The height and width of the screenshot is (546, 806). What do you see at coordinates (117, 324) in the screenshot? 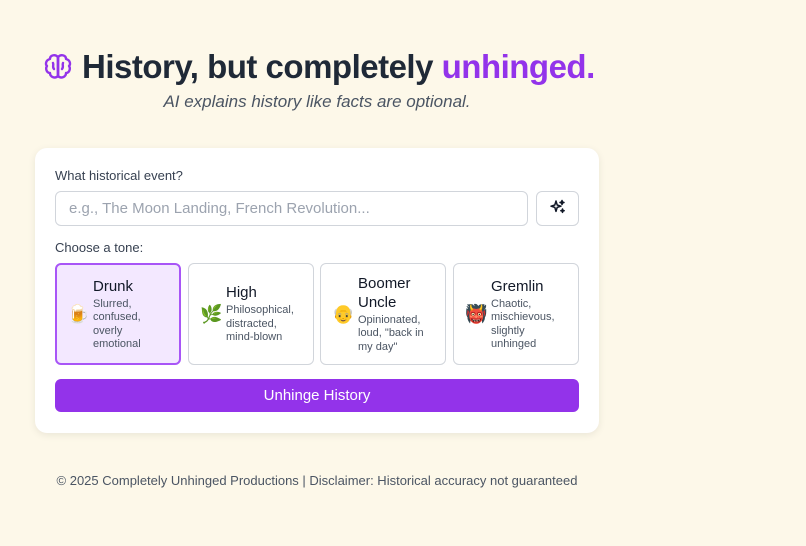
I see `tone-description: Slurred, confused, overly emotional` at bounding box center [117, 324].